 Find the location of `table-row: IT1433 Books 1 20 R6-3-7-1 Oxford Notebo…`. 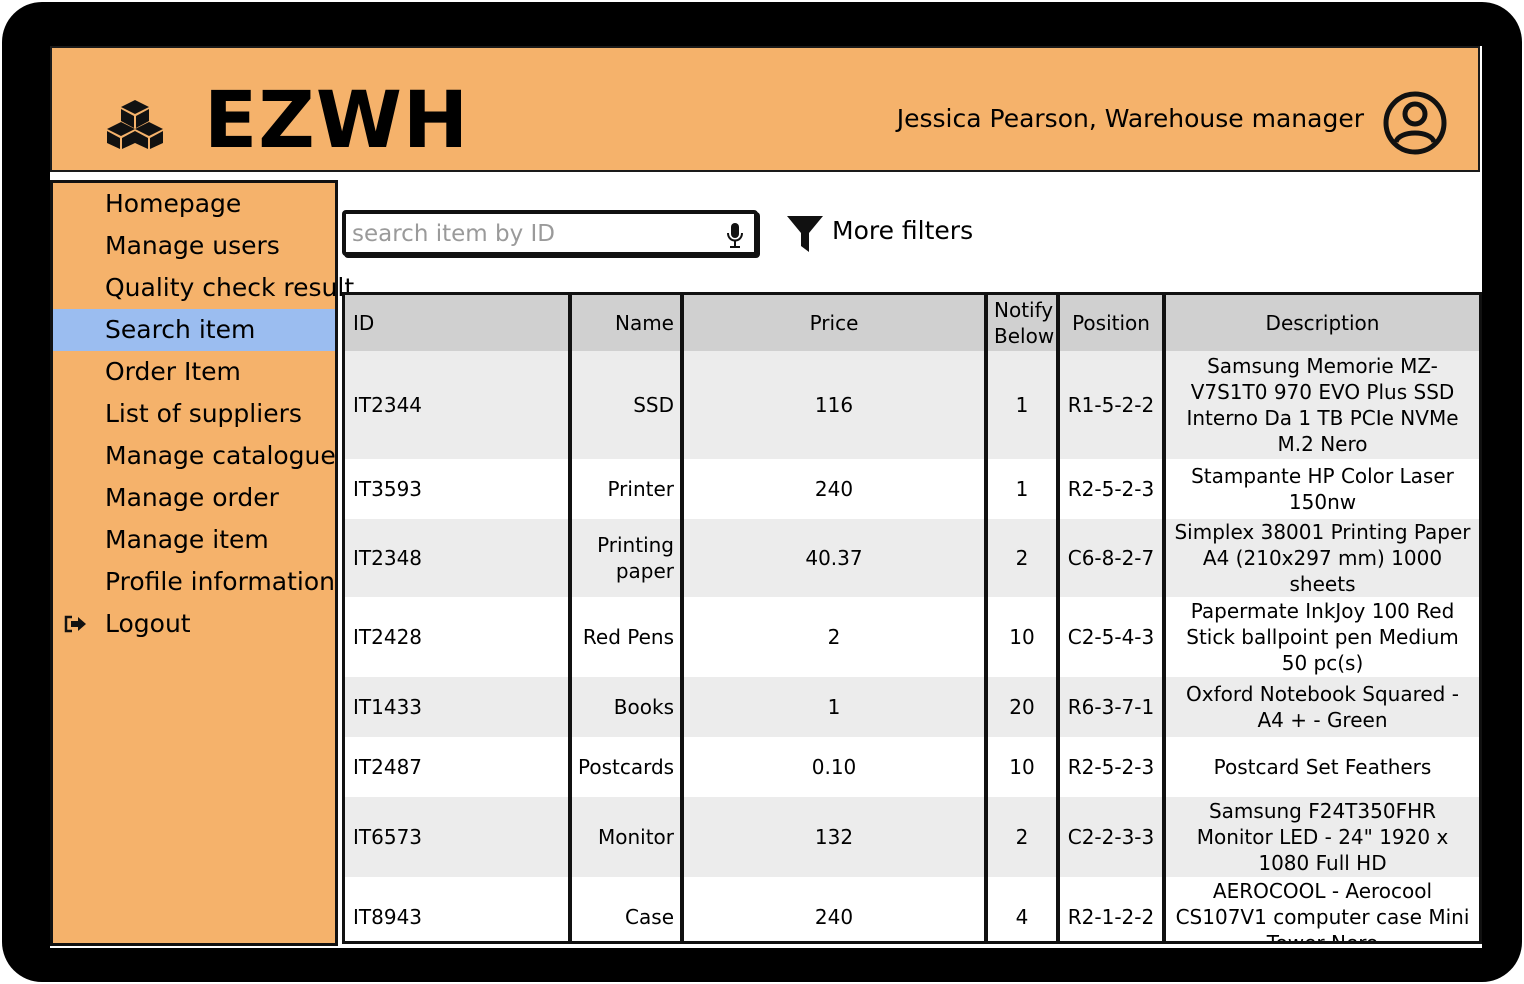

table-row: IT1433 Books 1 20 R6-3-7-1 Oxford Notebo… is located at coordinates (912, 707).